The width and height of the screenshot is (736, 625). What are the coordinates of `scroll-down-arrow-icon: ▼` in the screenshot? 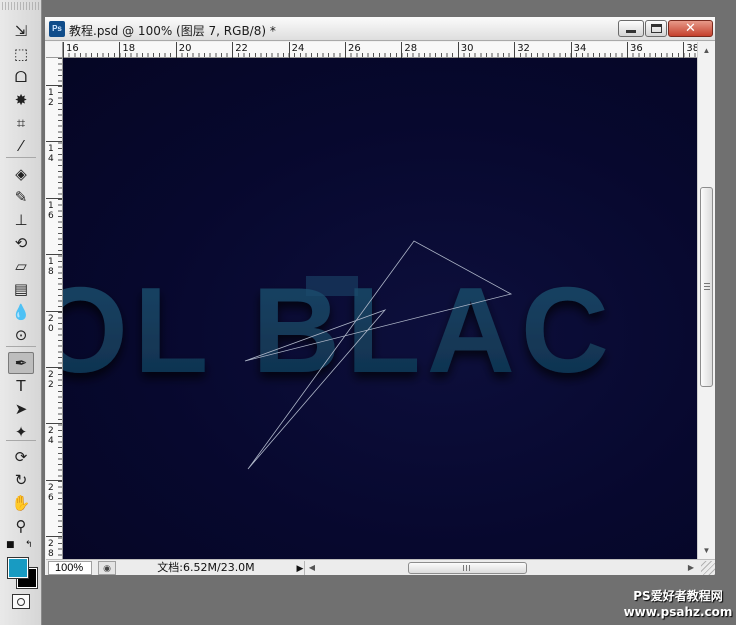 It's located at (706, 550).